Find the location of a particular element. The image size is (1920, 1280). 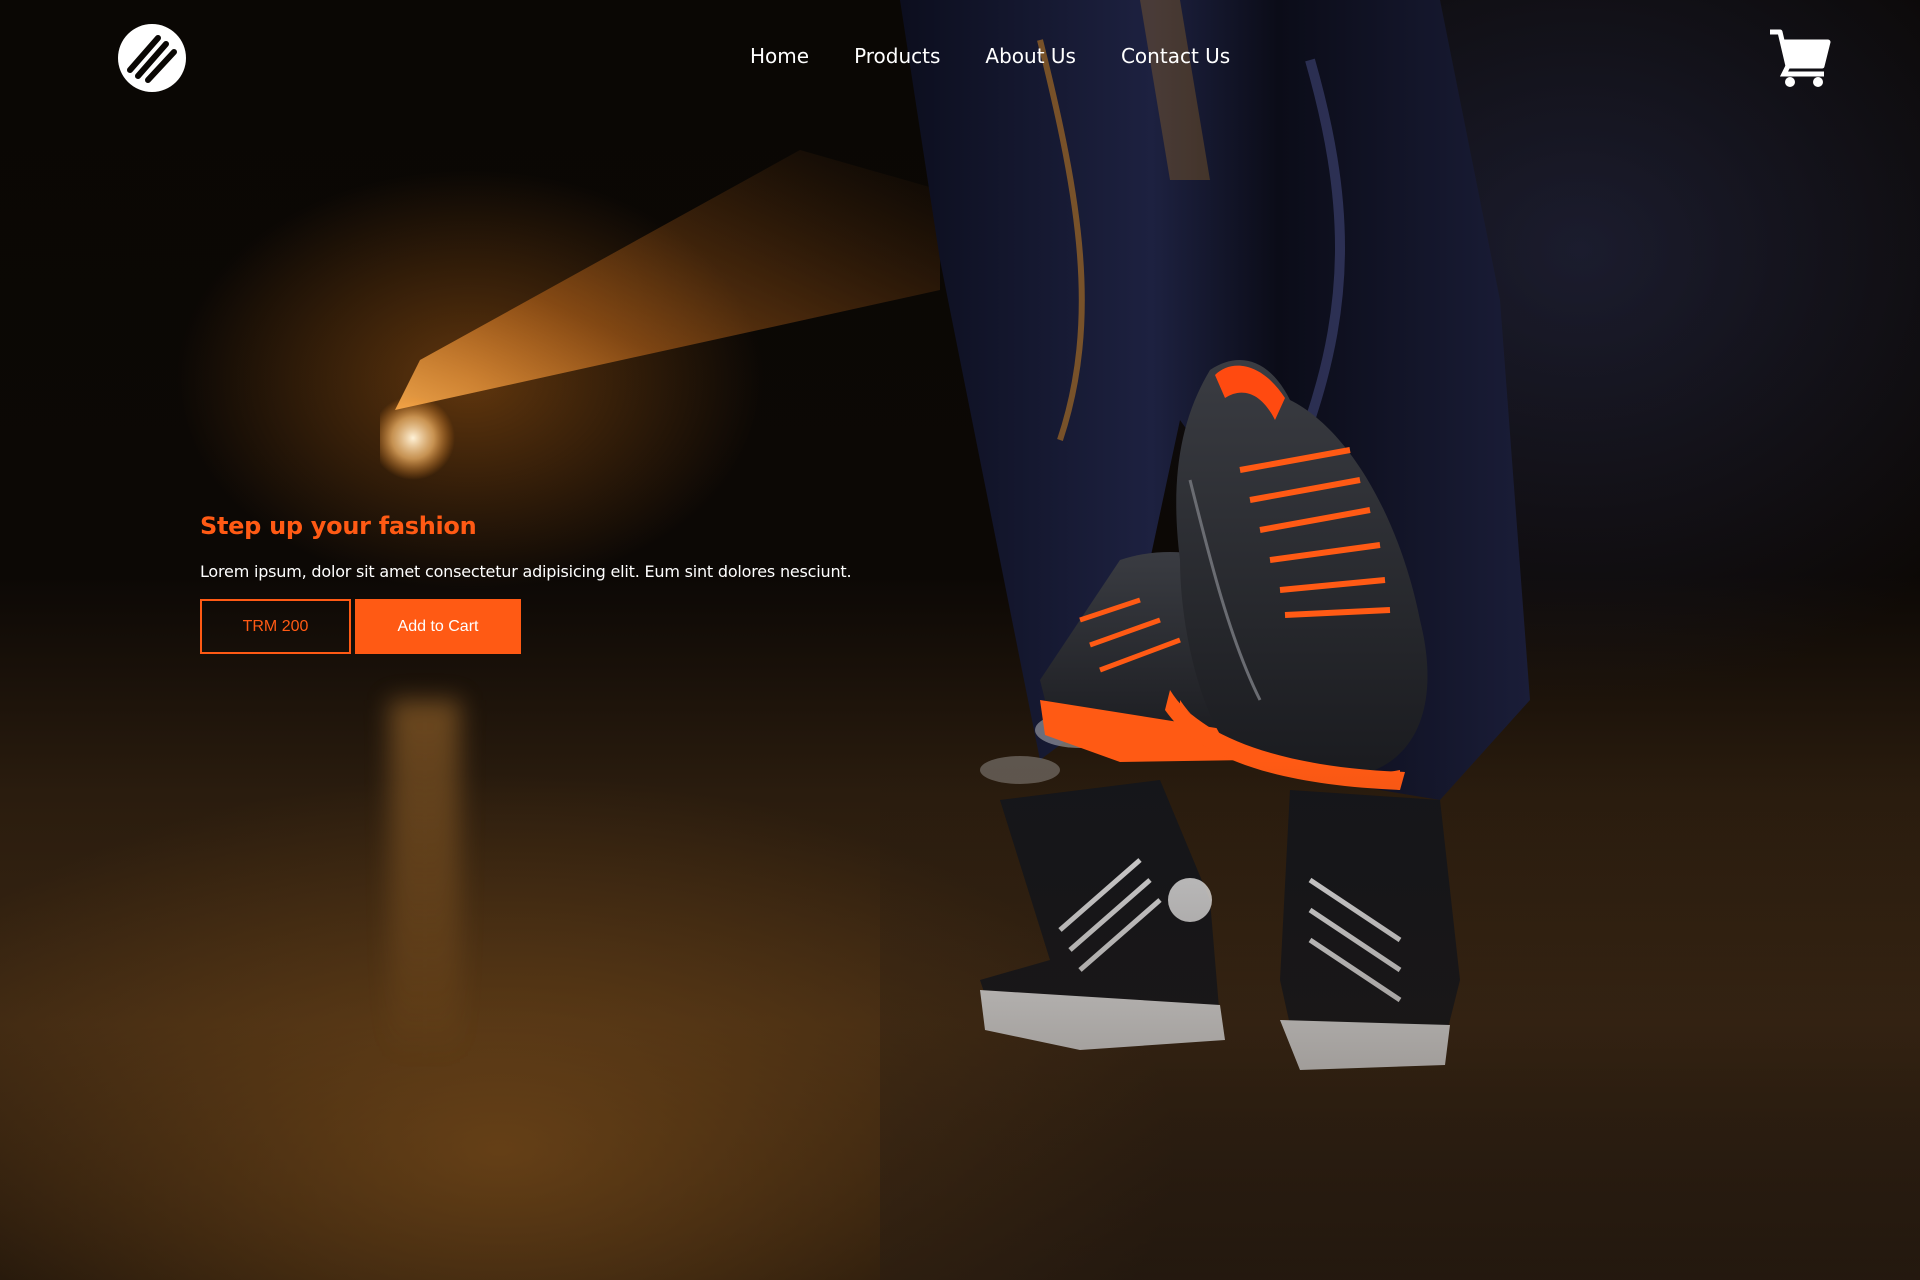

add-to-cart-button: Add to Cart is located at coordinates (438, 626).